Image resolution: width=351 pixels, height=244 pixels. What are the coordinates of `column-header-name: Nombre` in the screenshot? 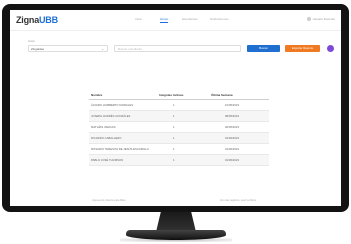 It's located at (96, 95).